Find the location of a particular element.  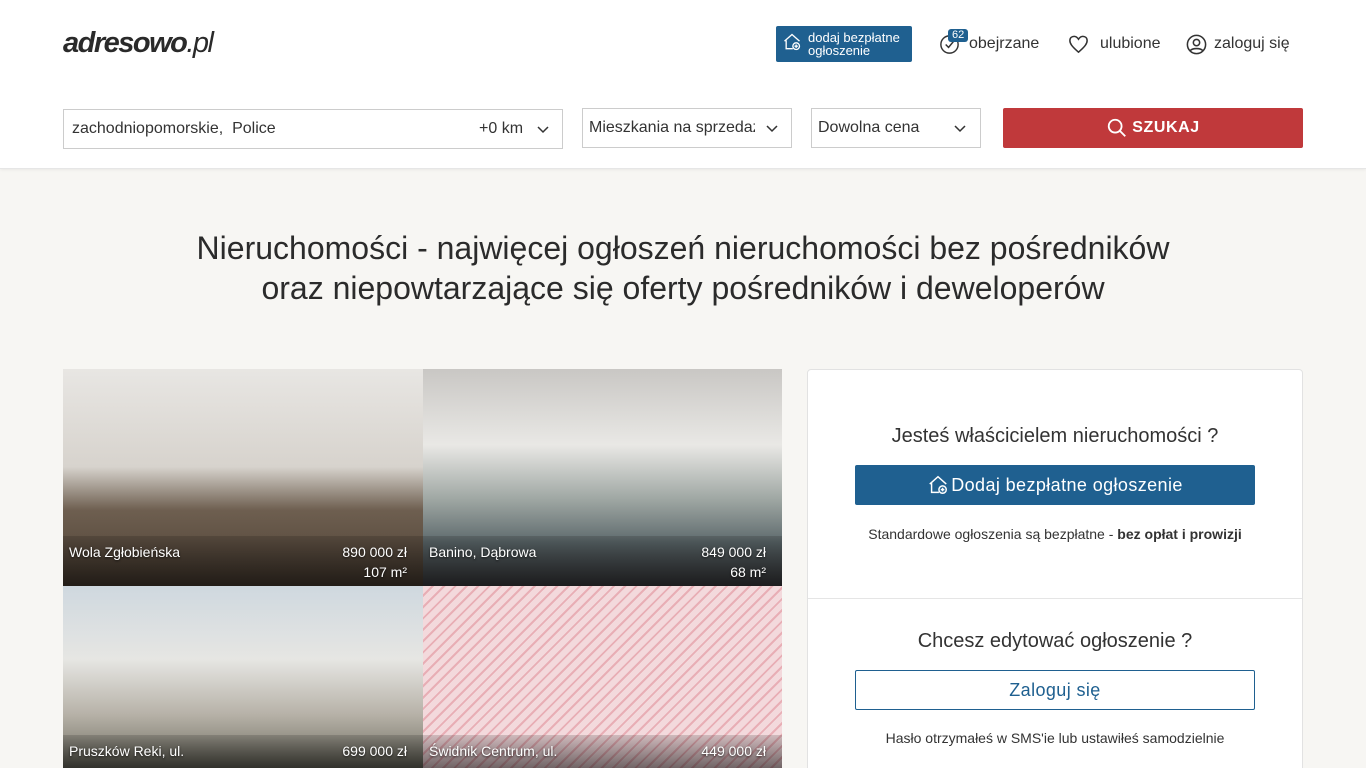

nav-favorites: ulubione is located at coordinates (1114, 44).